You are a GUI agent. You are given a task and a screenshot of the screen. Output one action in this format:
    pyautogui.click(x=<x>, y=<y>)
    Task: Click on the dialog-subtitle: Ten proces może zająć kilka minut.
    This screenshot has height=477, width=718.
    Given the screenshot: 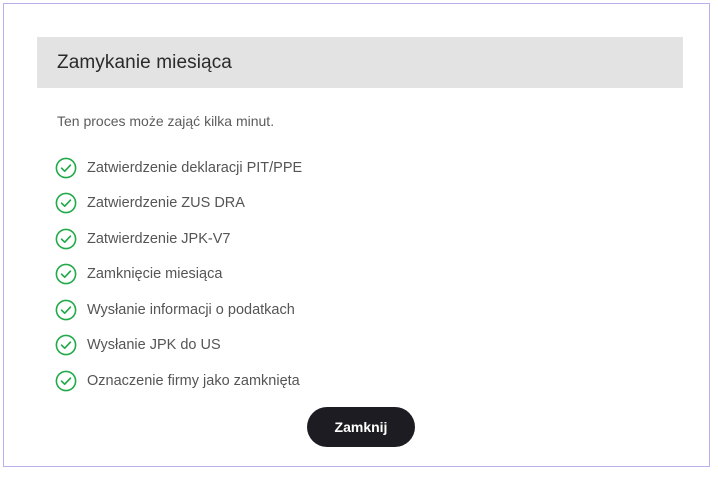 What is the action you would take?
    pyautogui.click(x=166, y=121)
    